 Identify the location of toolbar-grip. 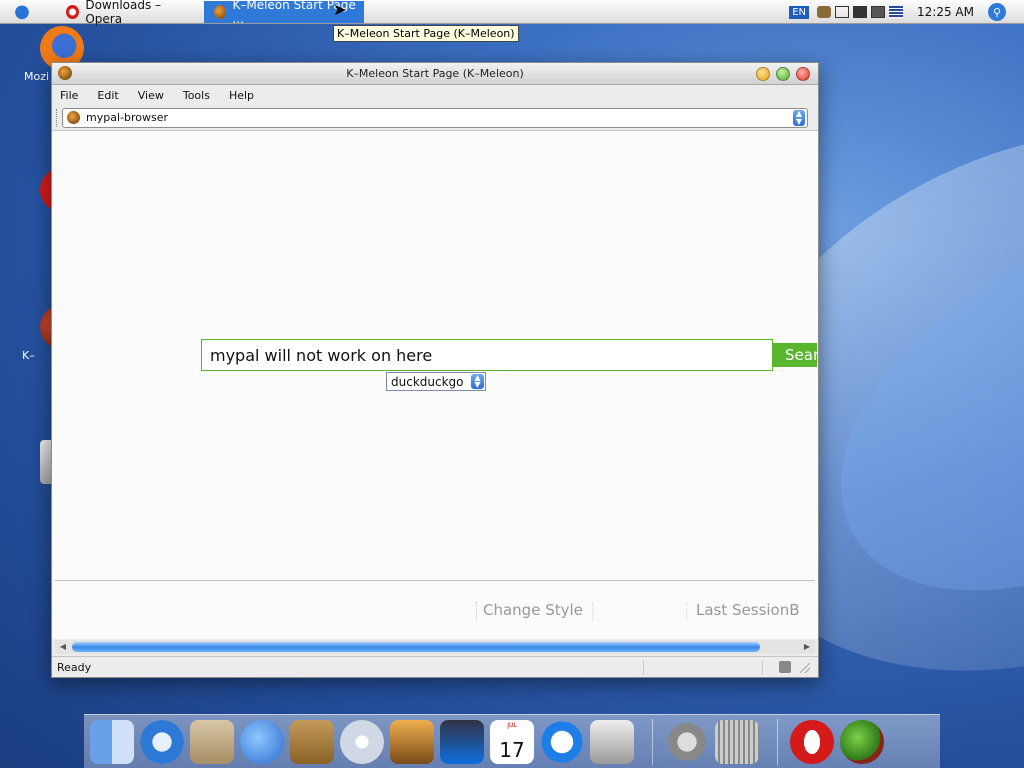
(57, 117).